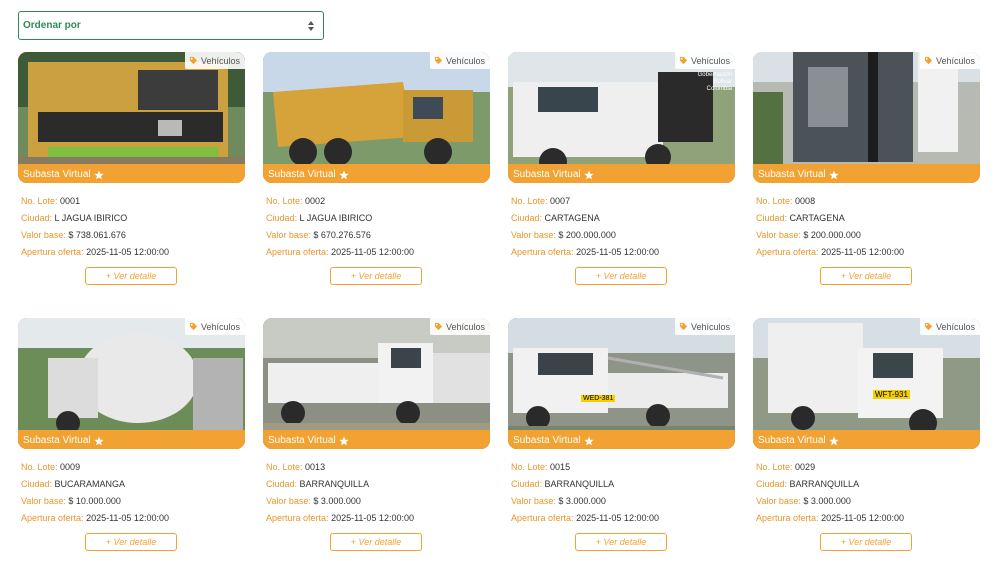 The height and width of the screenshot is (571, 1003). What do you see at coordinates (541, 201) in the screenshot?
I see `lot-number-row: No. Lote: 0007` at bounding box center [541, 201].